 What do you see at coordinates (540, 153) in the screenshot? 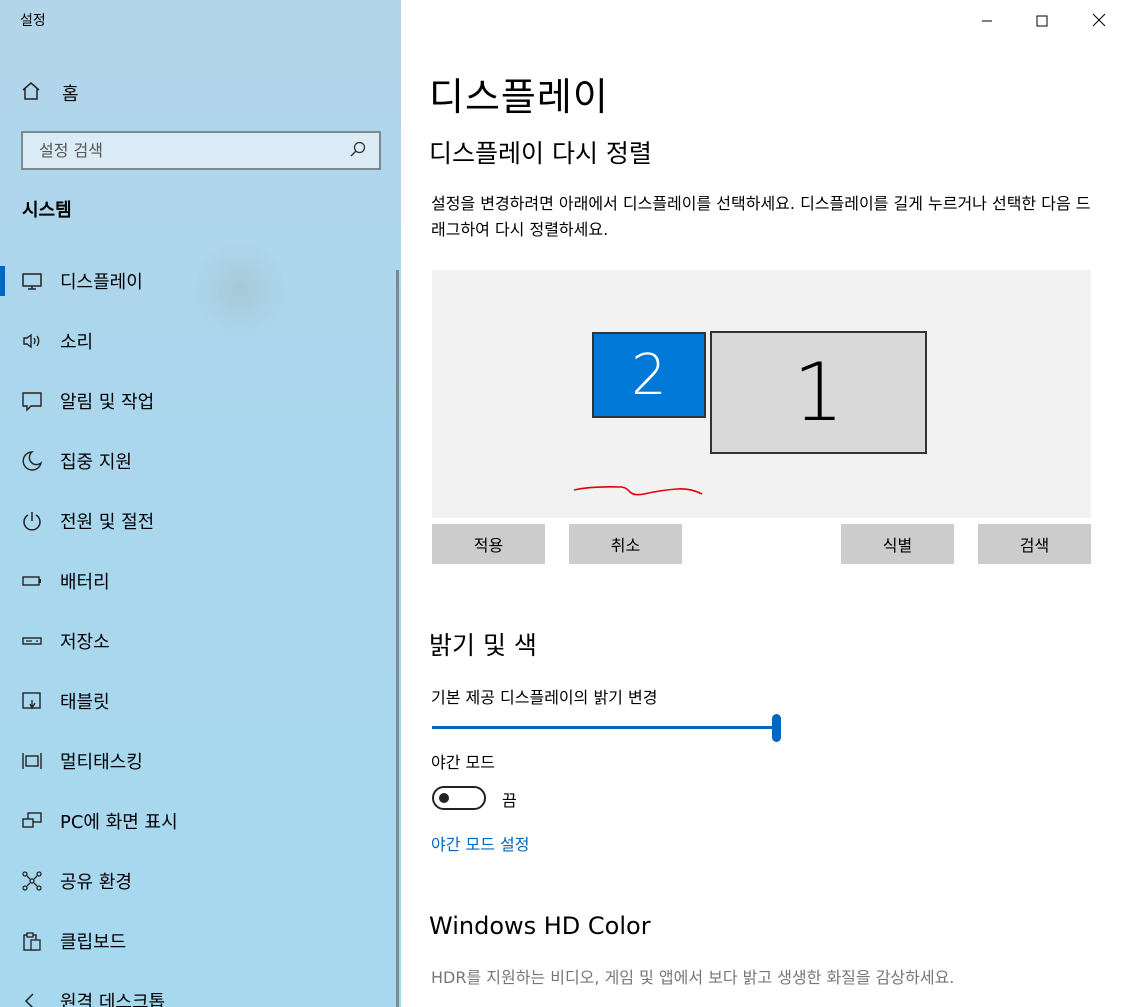
I see `rearrange-title: 디스플레이 다시 정렬` at bounding box center [540, 153].